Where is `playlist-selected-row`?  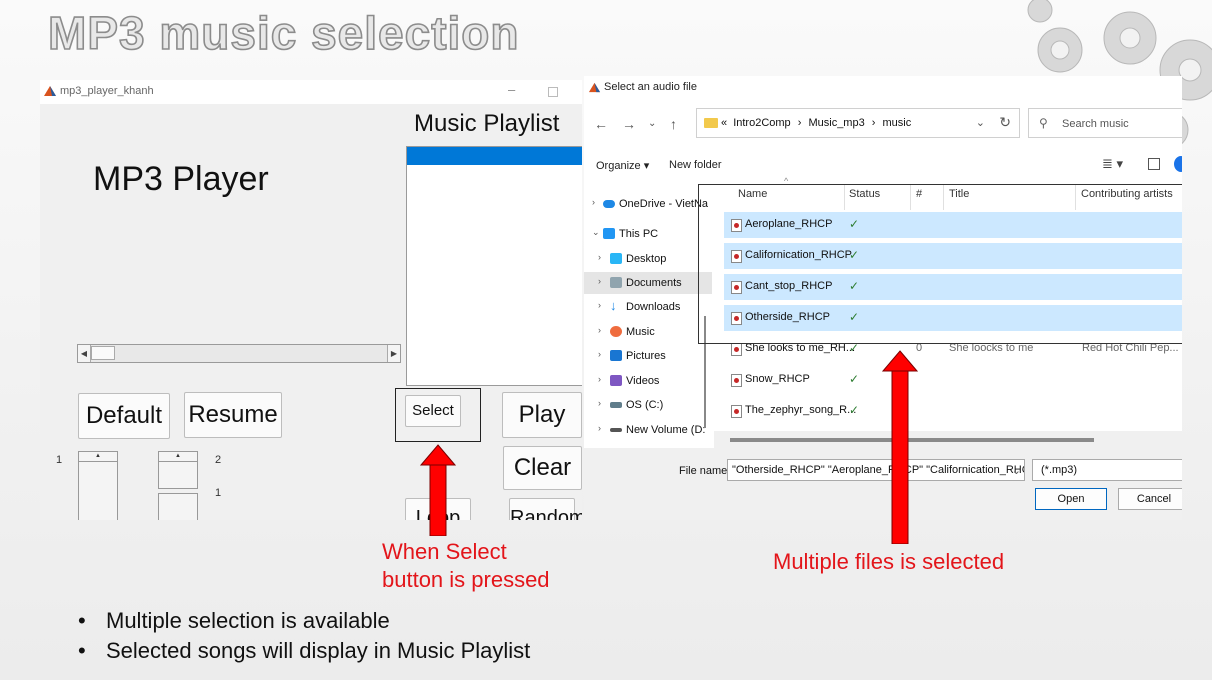 playlist-selected-row is located at coordinates (494, 156).